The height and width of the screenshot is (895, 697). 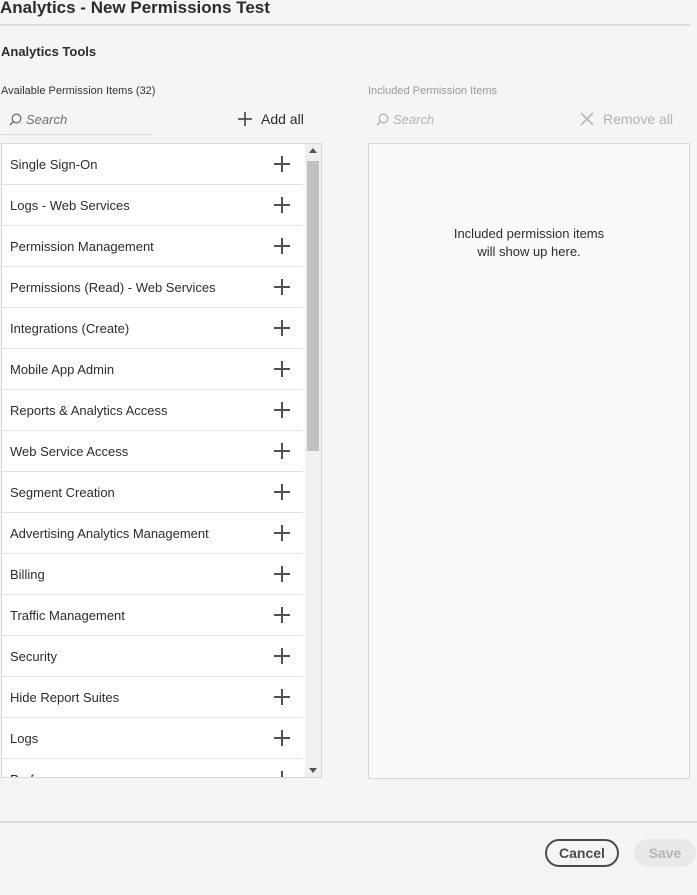 I want to click on permission-item-row: Web Service Access, so click(x=152, y=451).